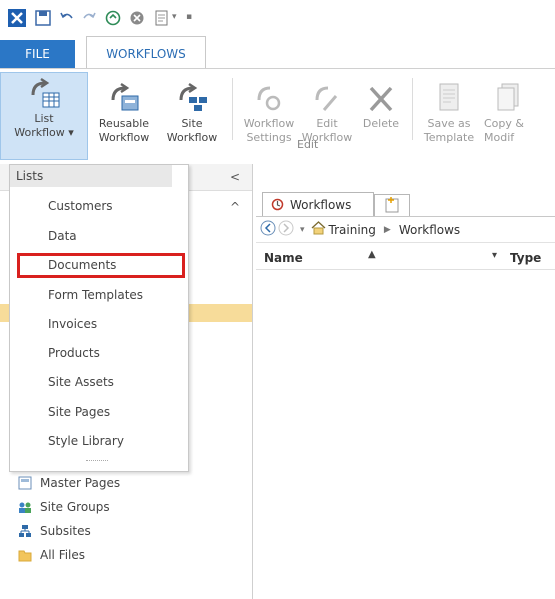  I want to click on highlight-box-documents, so click(101, 265).